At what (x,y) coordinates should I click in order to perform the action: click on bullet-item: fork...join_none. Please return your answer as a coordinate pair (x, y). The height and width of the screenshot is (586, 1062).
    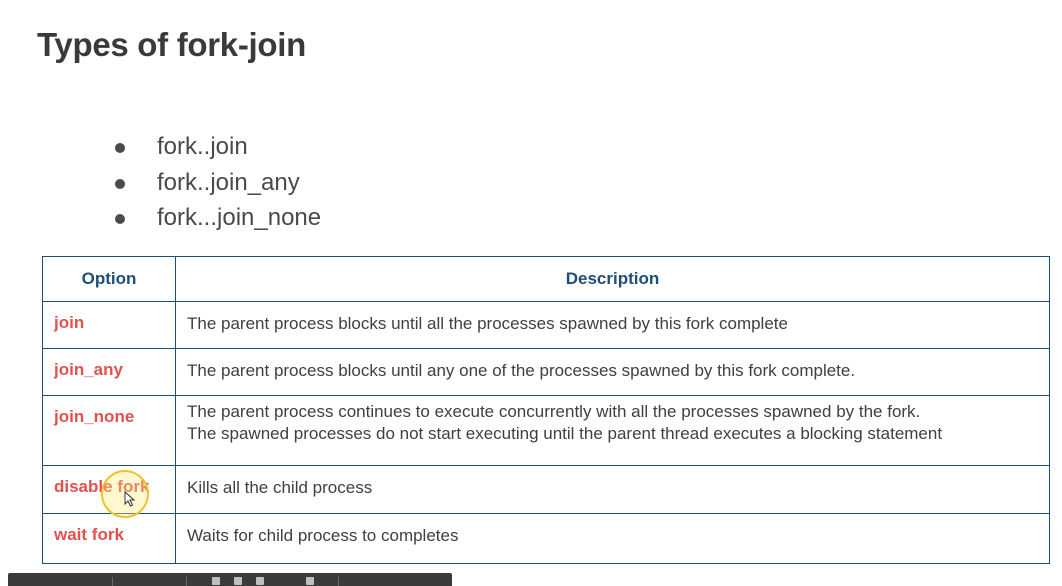
    Looking at the image, I should click on (215, 218).